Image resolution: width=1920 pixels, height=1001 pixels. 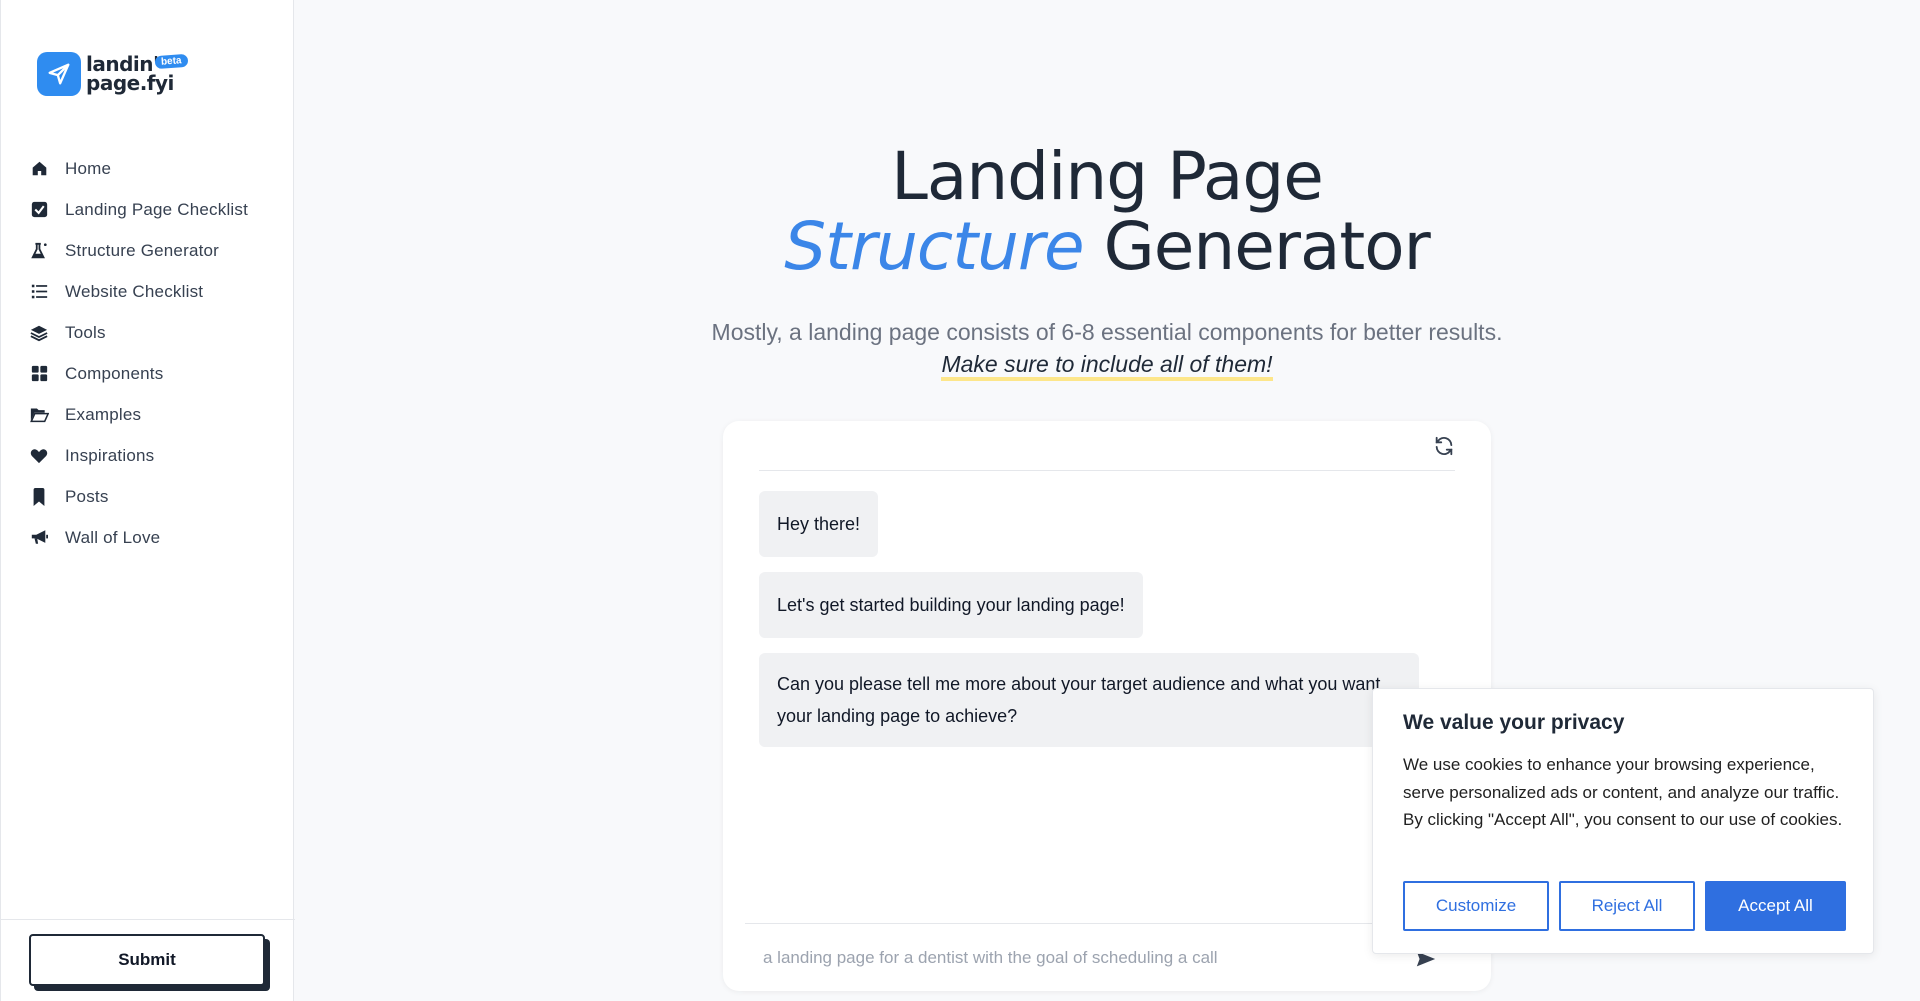 What do you see at coordinates (1107, 176) in the screenshot?
I see `title-line-1: Landing Page` at bounding box center [1107, 176].